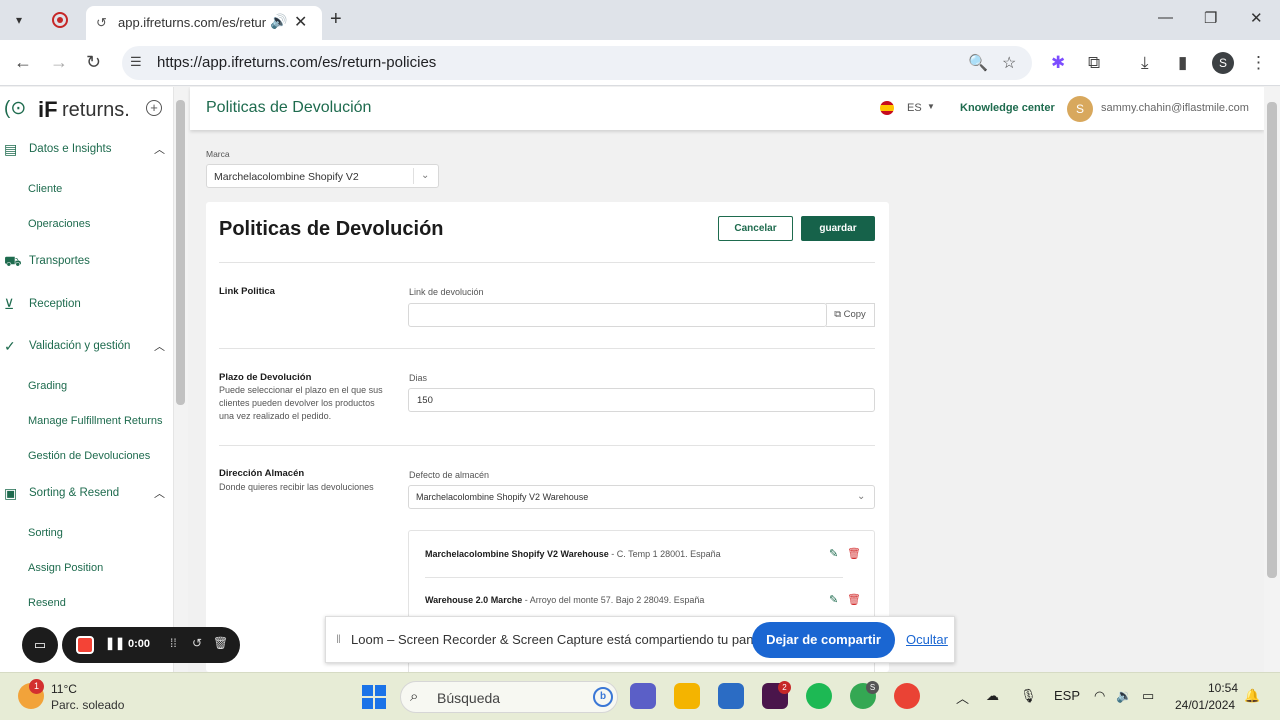 The image size is (1280, 720). Describe the element at coordinates (687, 696) in the screenshot. I see `file-explorer-icon` at that location.